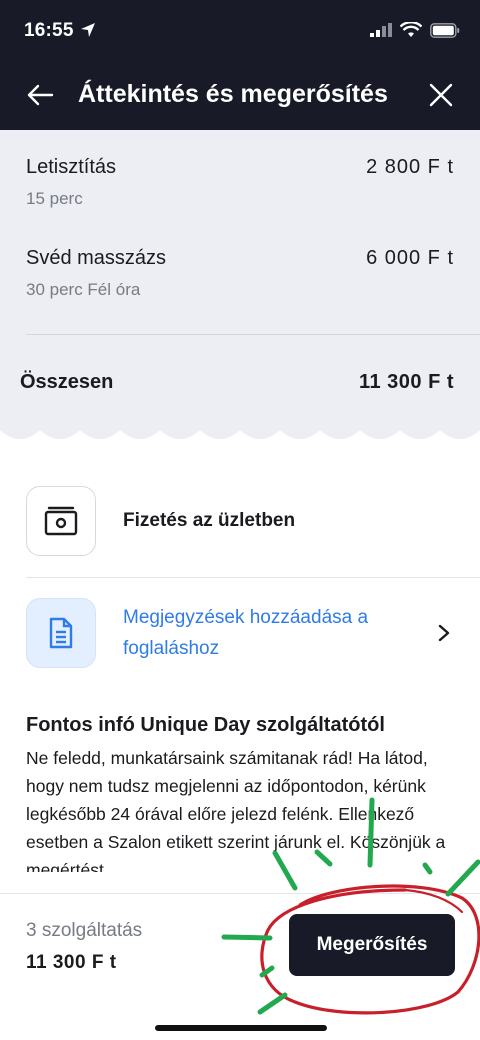 This screenshot has height=1040, width=480. Describe the element at coordinates (83, 289) in the screenshot. I see `service-duration: 30 perc Fél óra` at that location.